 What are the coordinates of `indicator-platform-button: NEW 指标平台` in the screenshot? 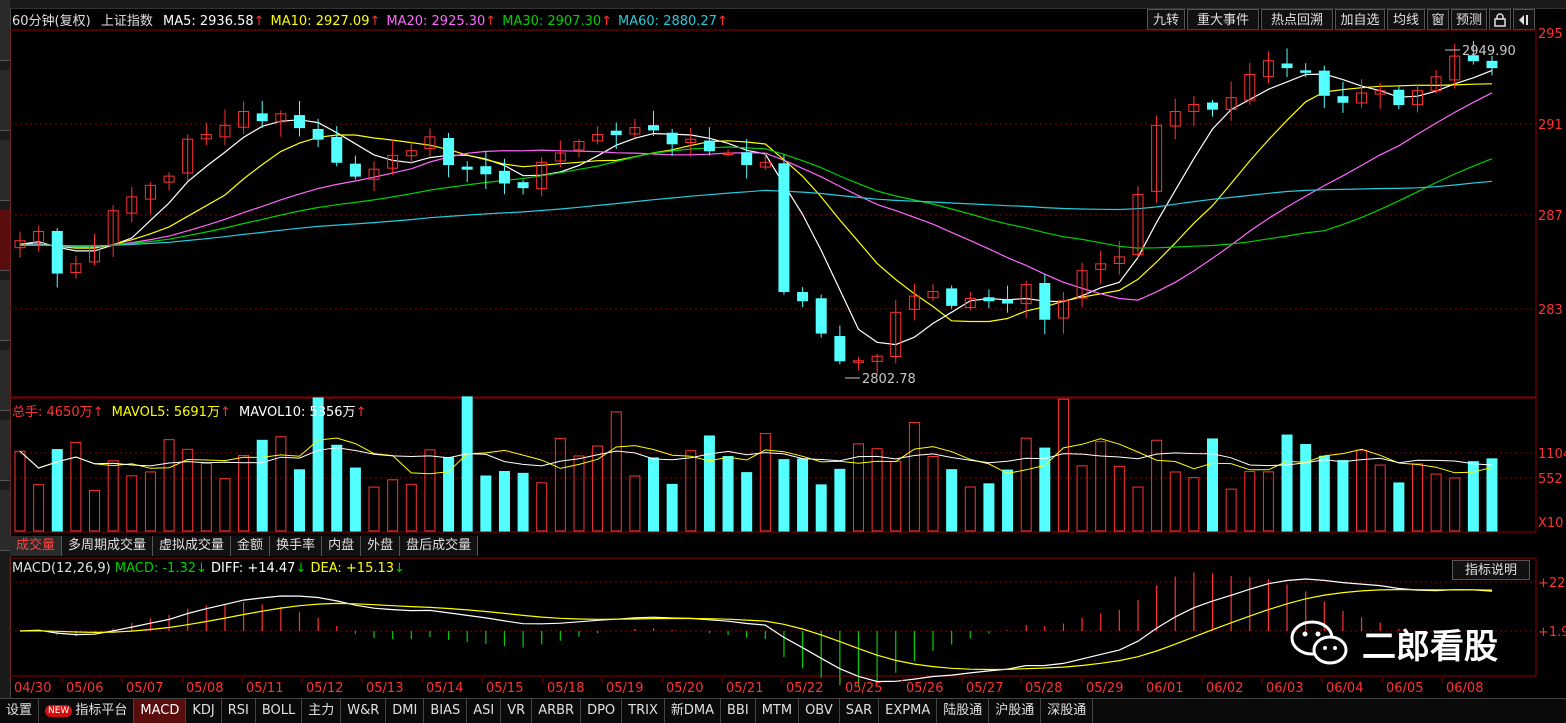 It's located at (87, 711).